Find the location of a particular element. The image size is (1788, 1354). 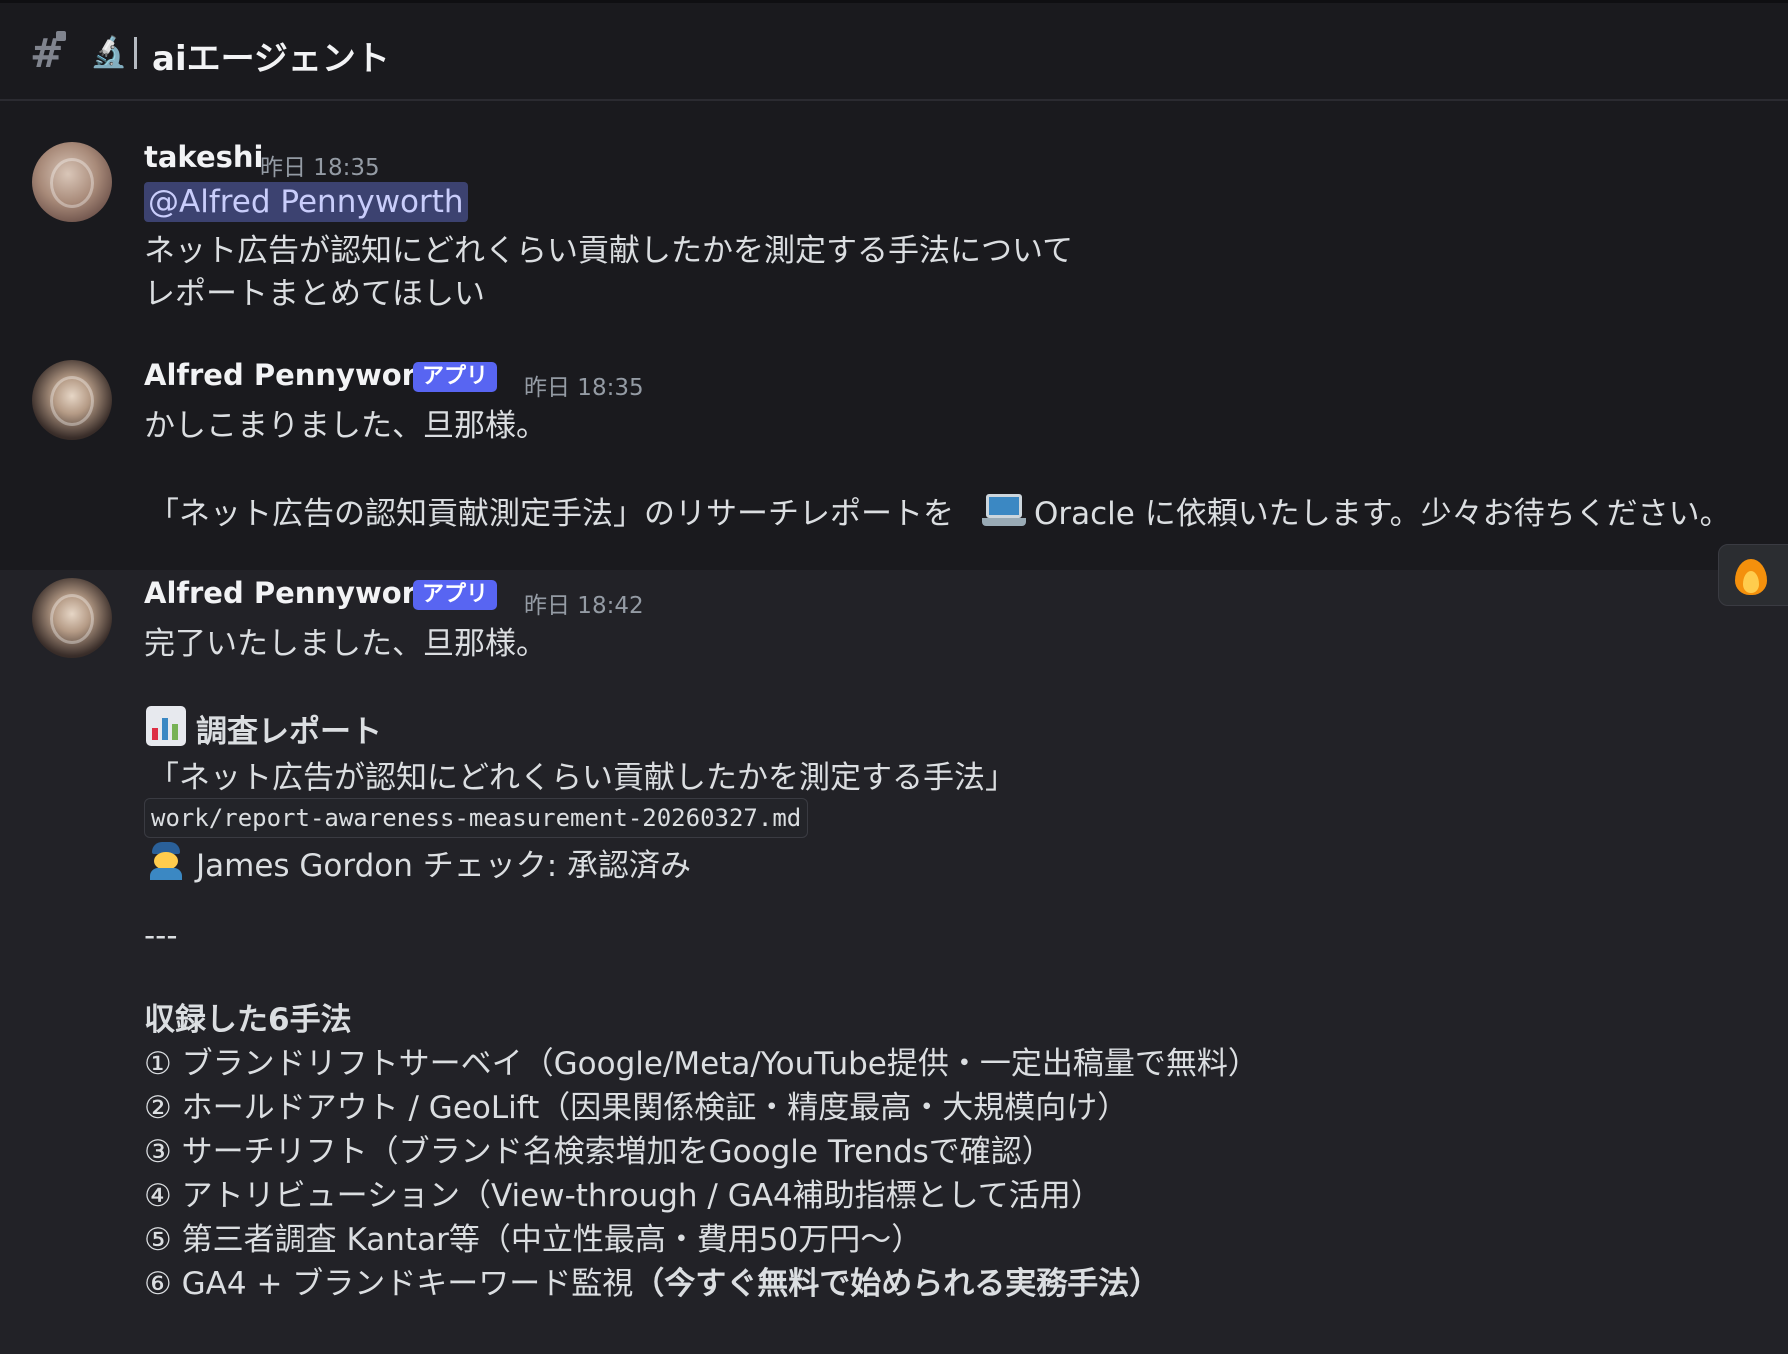

report-heading: 調査レポート is located at coordinates (289, 732).